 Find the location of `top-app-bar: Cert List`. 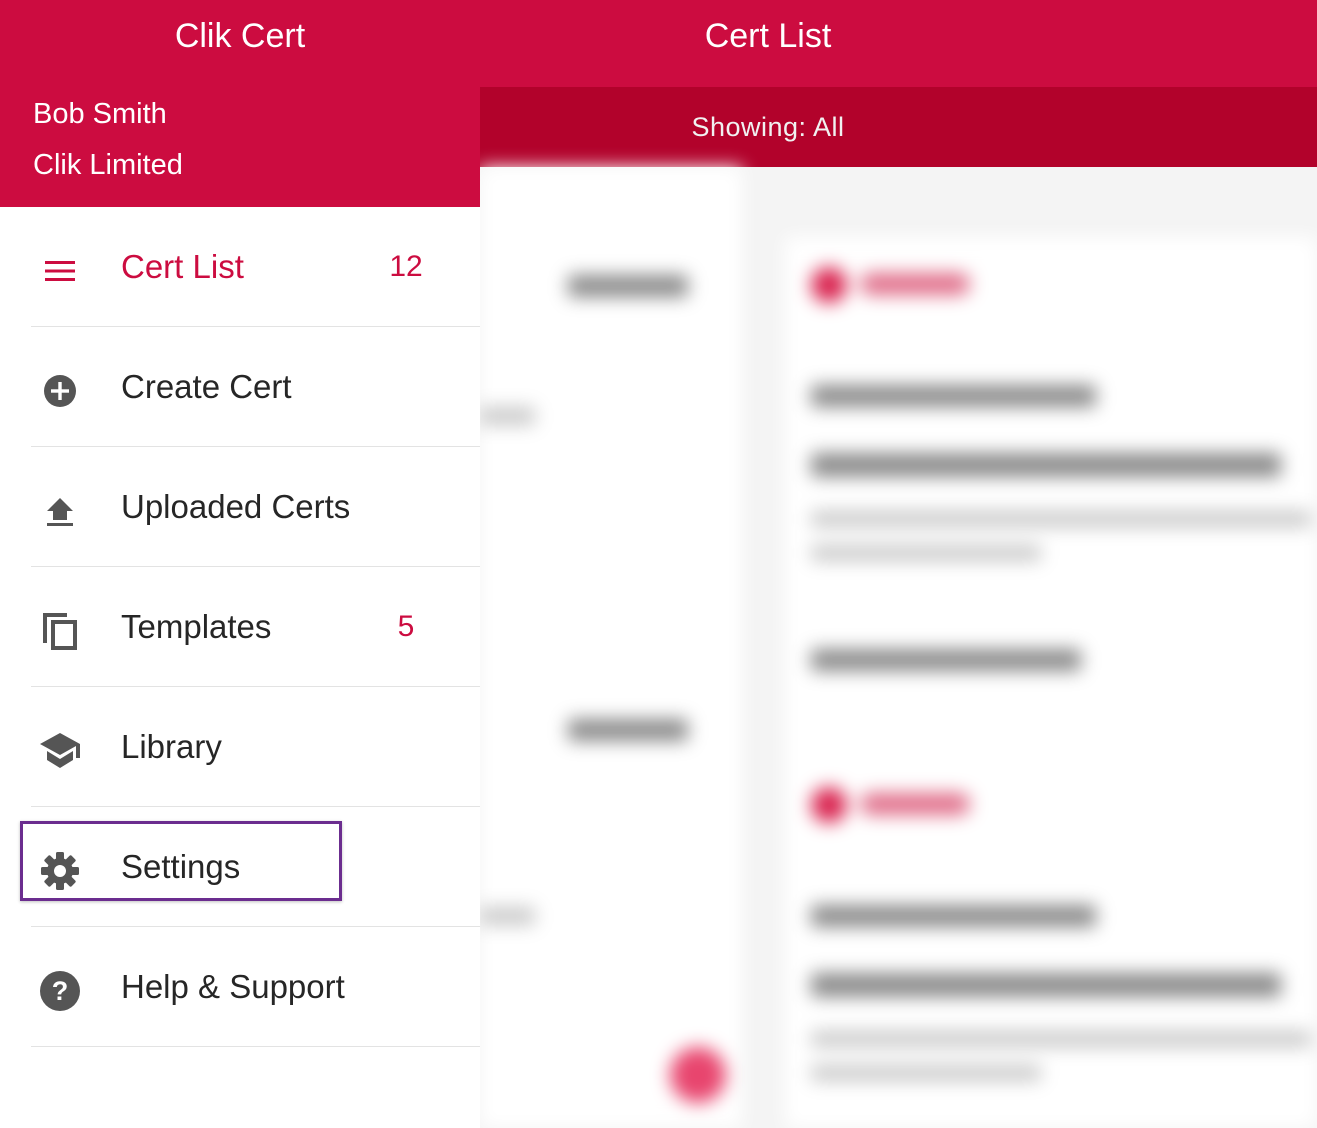

top-app-bar: Cert List is located at coordinates (898, 43).